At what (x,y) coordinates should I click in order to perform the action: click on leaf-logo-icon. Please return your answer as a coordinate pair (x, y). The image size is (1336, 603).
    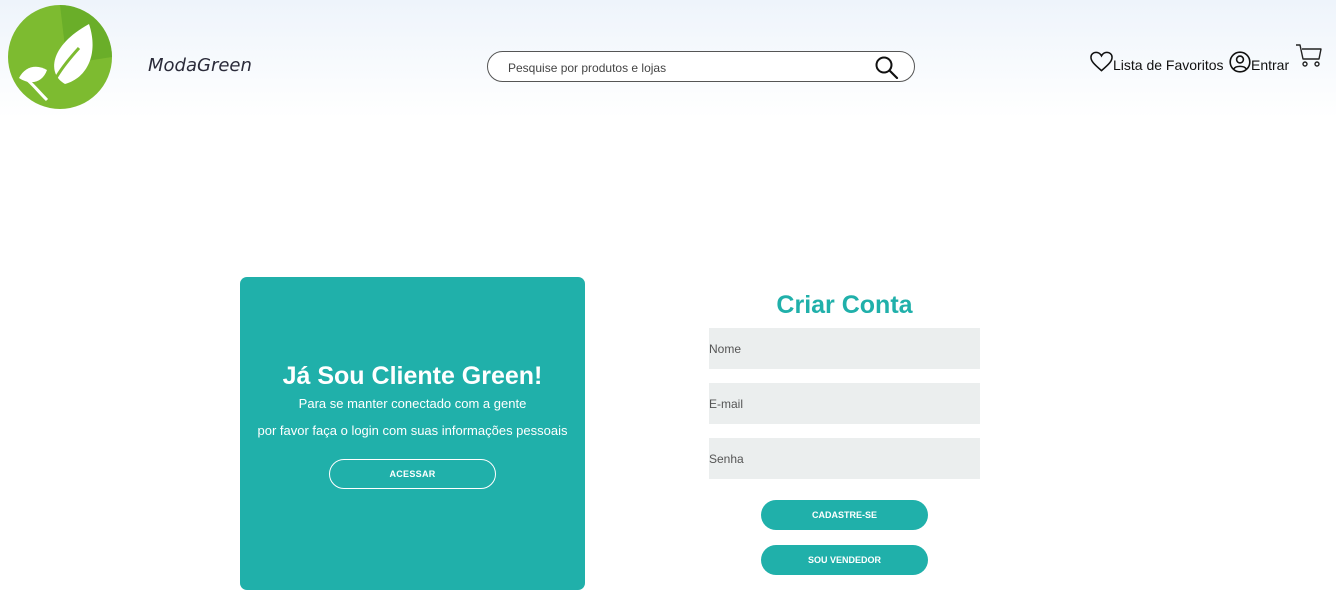
    Looking at the image, I should click on (60, 57).